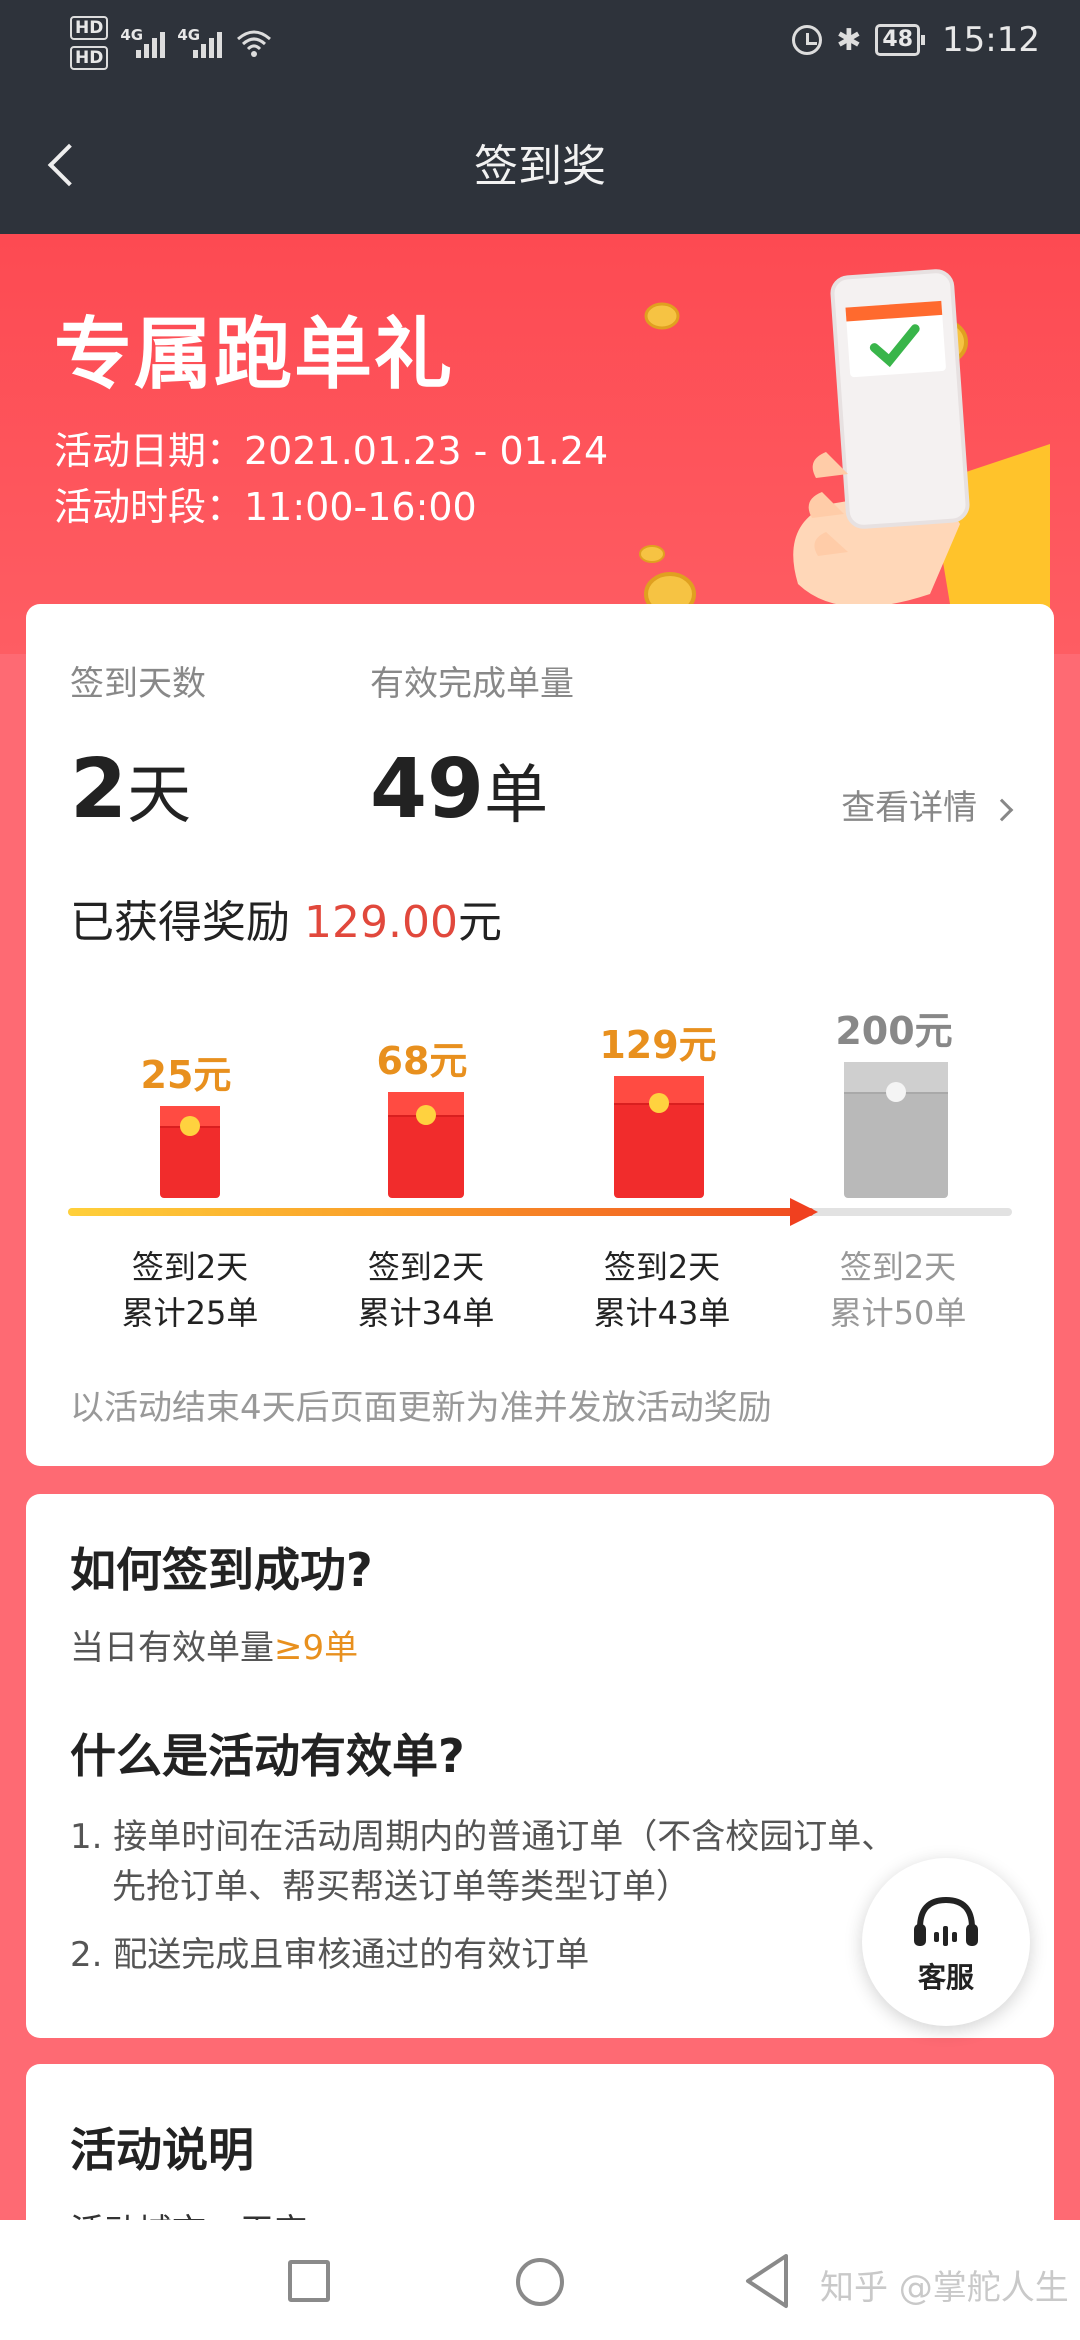 The image size is (1080, 2340). I want to click on earned-reward: 已获得奖励 129.00元, so click(286, 918).